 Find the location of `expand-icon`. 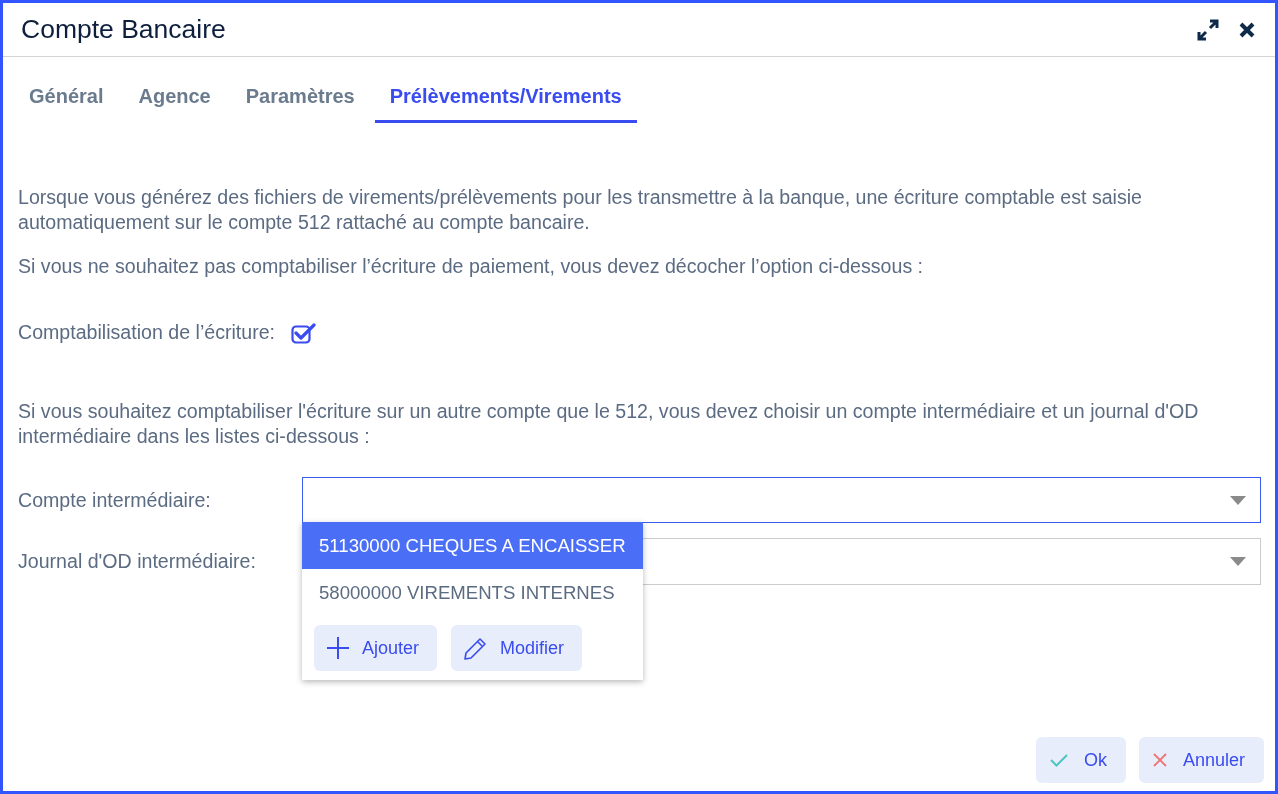

expand-icon is located at coordinates (1208, 29).